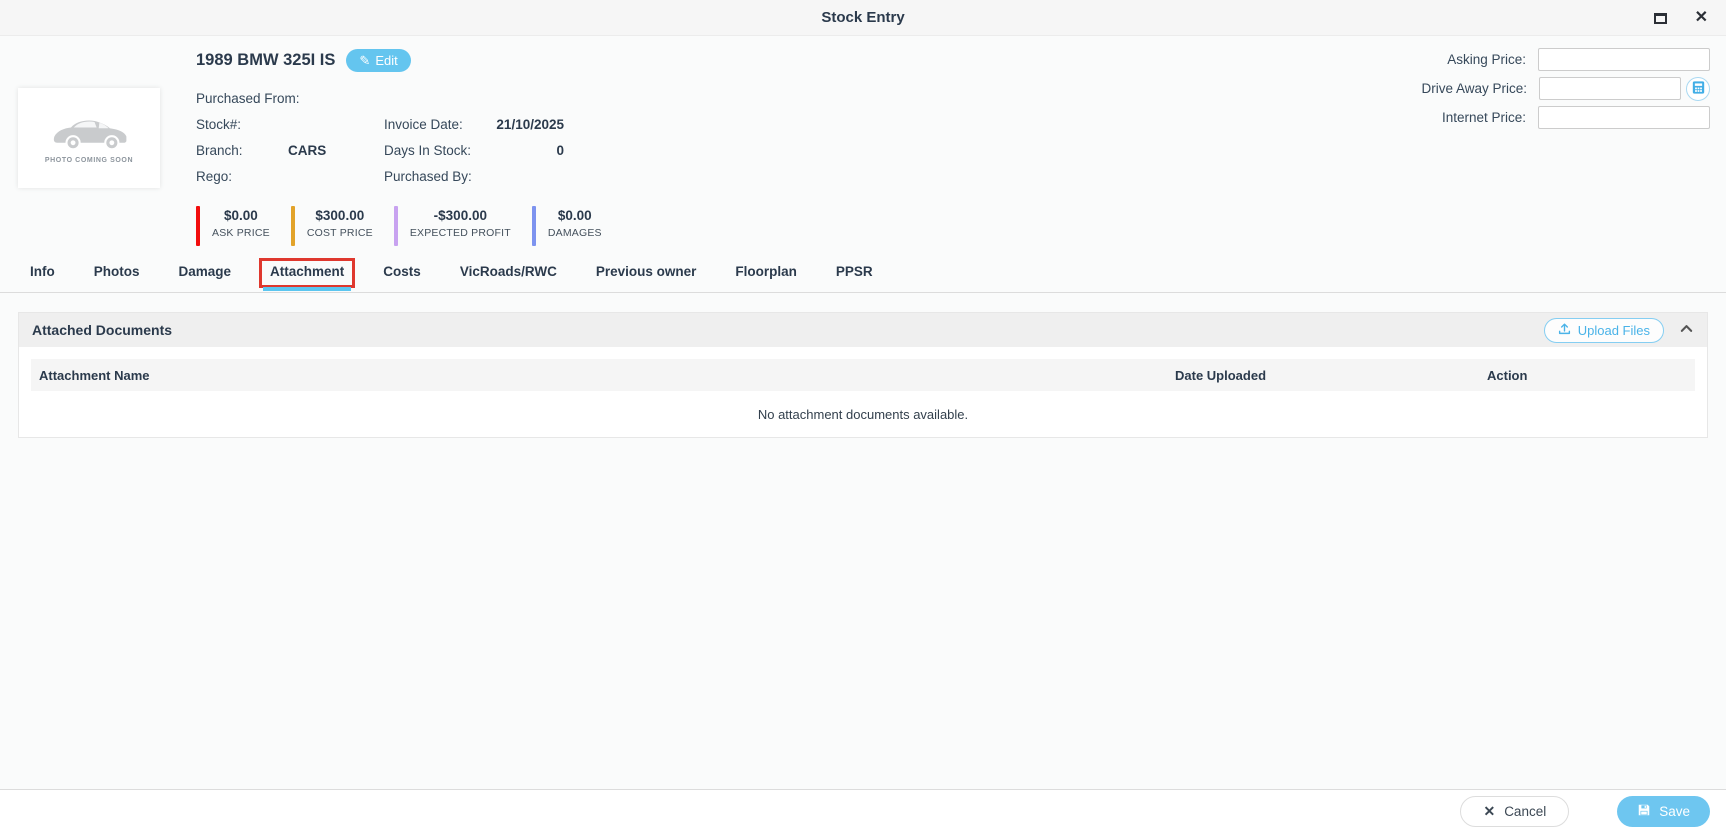 Image resolution: width=1726 pixels, height=832 pixels. I want to click on days-in-stock-label: Days In Stock:, so click(428, 150).